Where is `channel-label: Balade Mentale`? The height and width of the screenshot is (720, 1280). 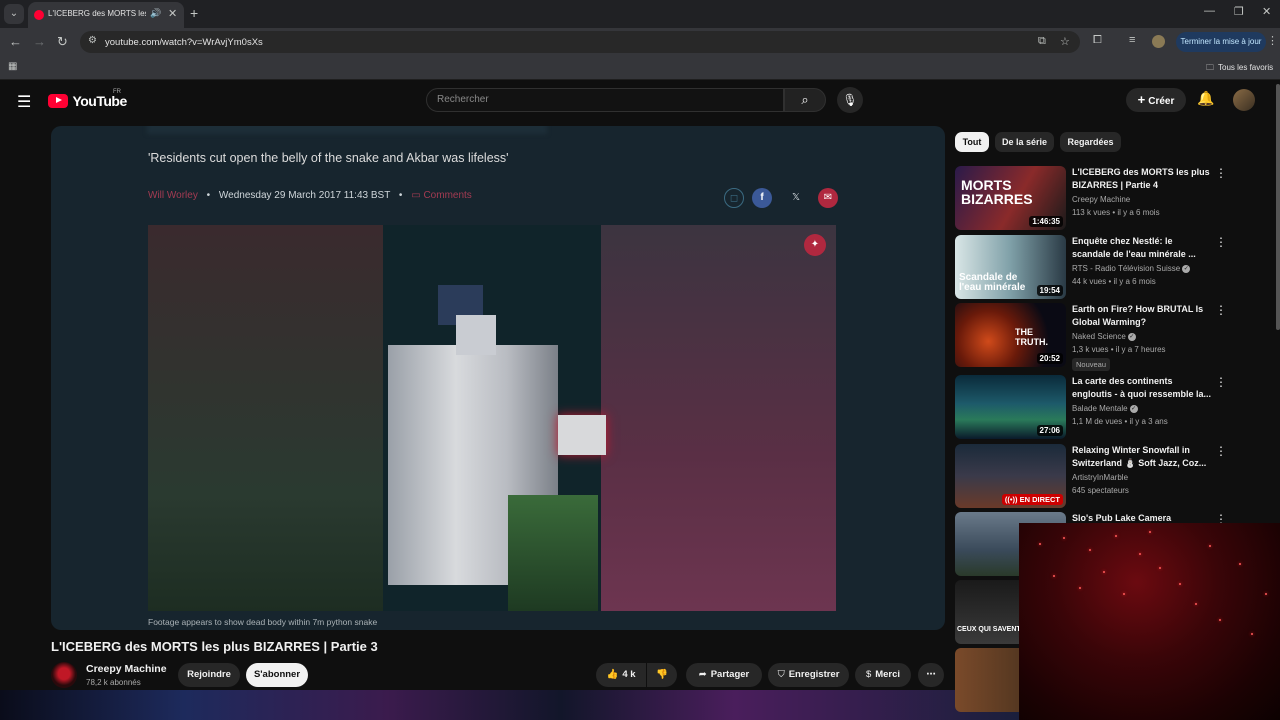
channel-label: Balade Mentale is located at coordinates (1100, 408).